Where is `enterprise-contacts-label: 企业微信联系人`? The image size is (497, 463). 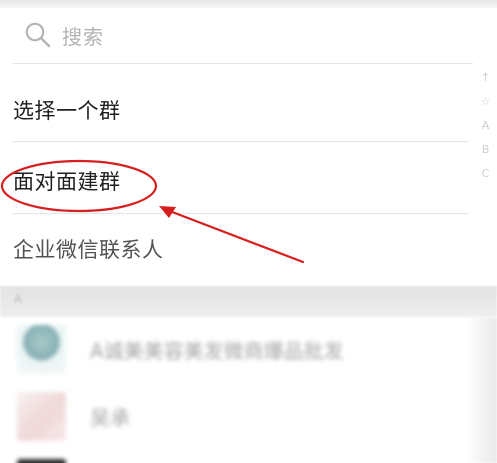 enterprise-contacts-label: 企业微信联系人 is located at coordinates (88, 250).